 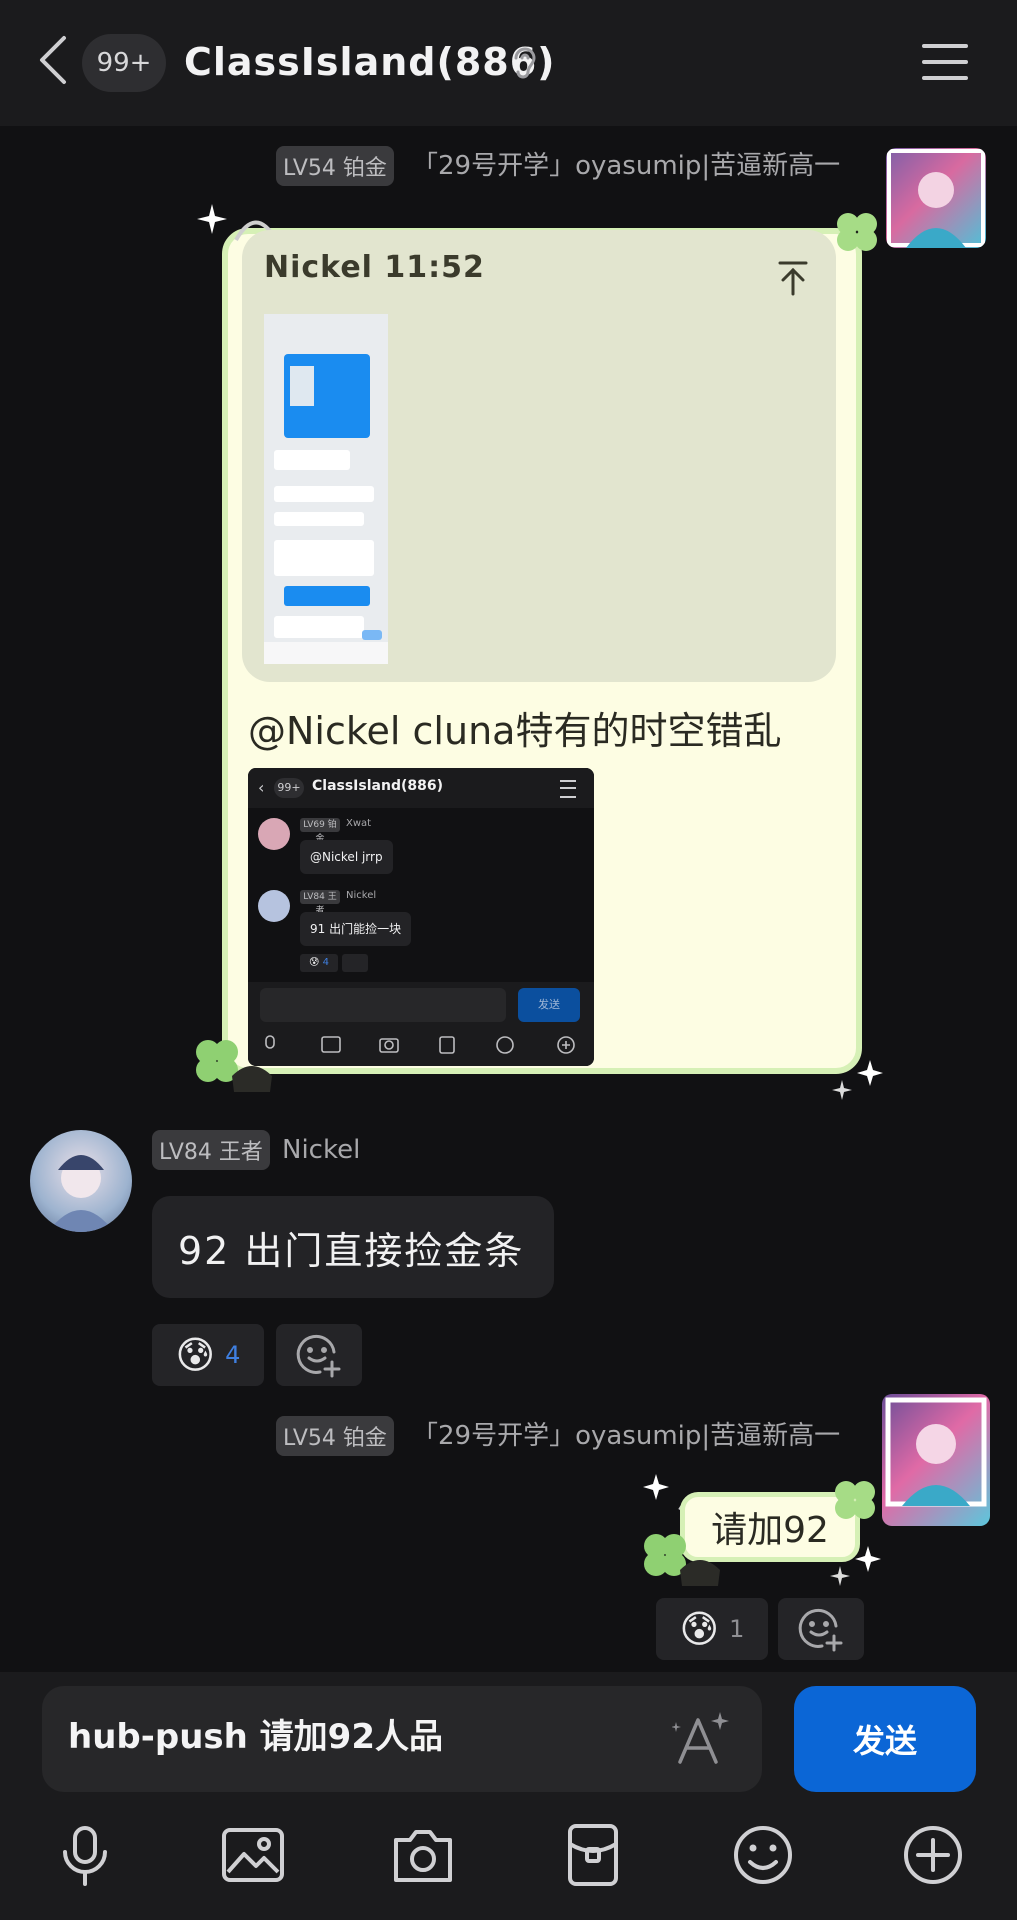 I want to click on message-bubble: 92 出门直接捡金条, so click(x=353, y=1247).